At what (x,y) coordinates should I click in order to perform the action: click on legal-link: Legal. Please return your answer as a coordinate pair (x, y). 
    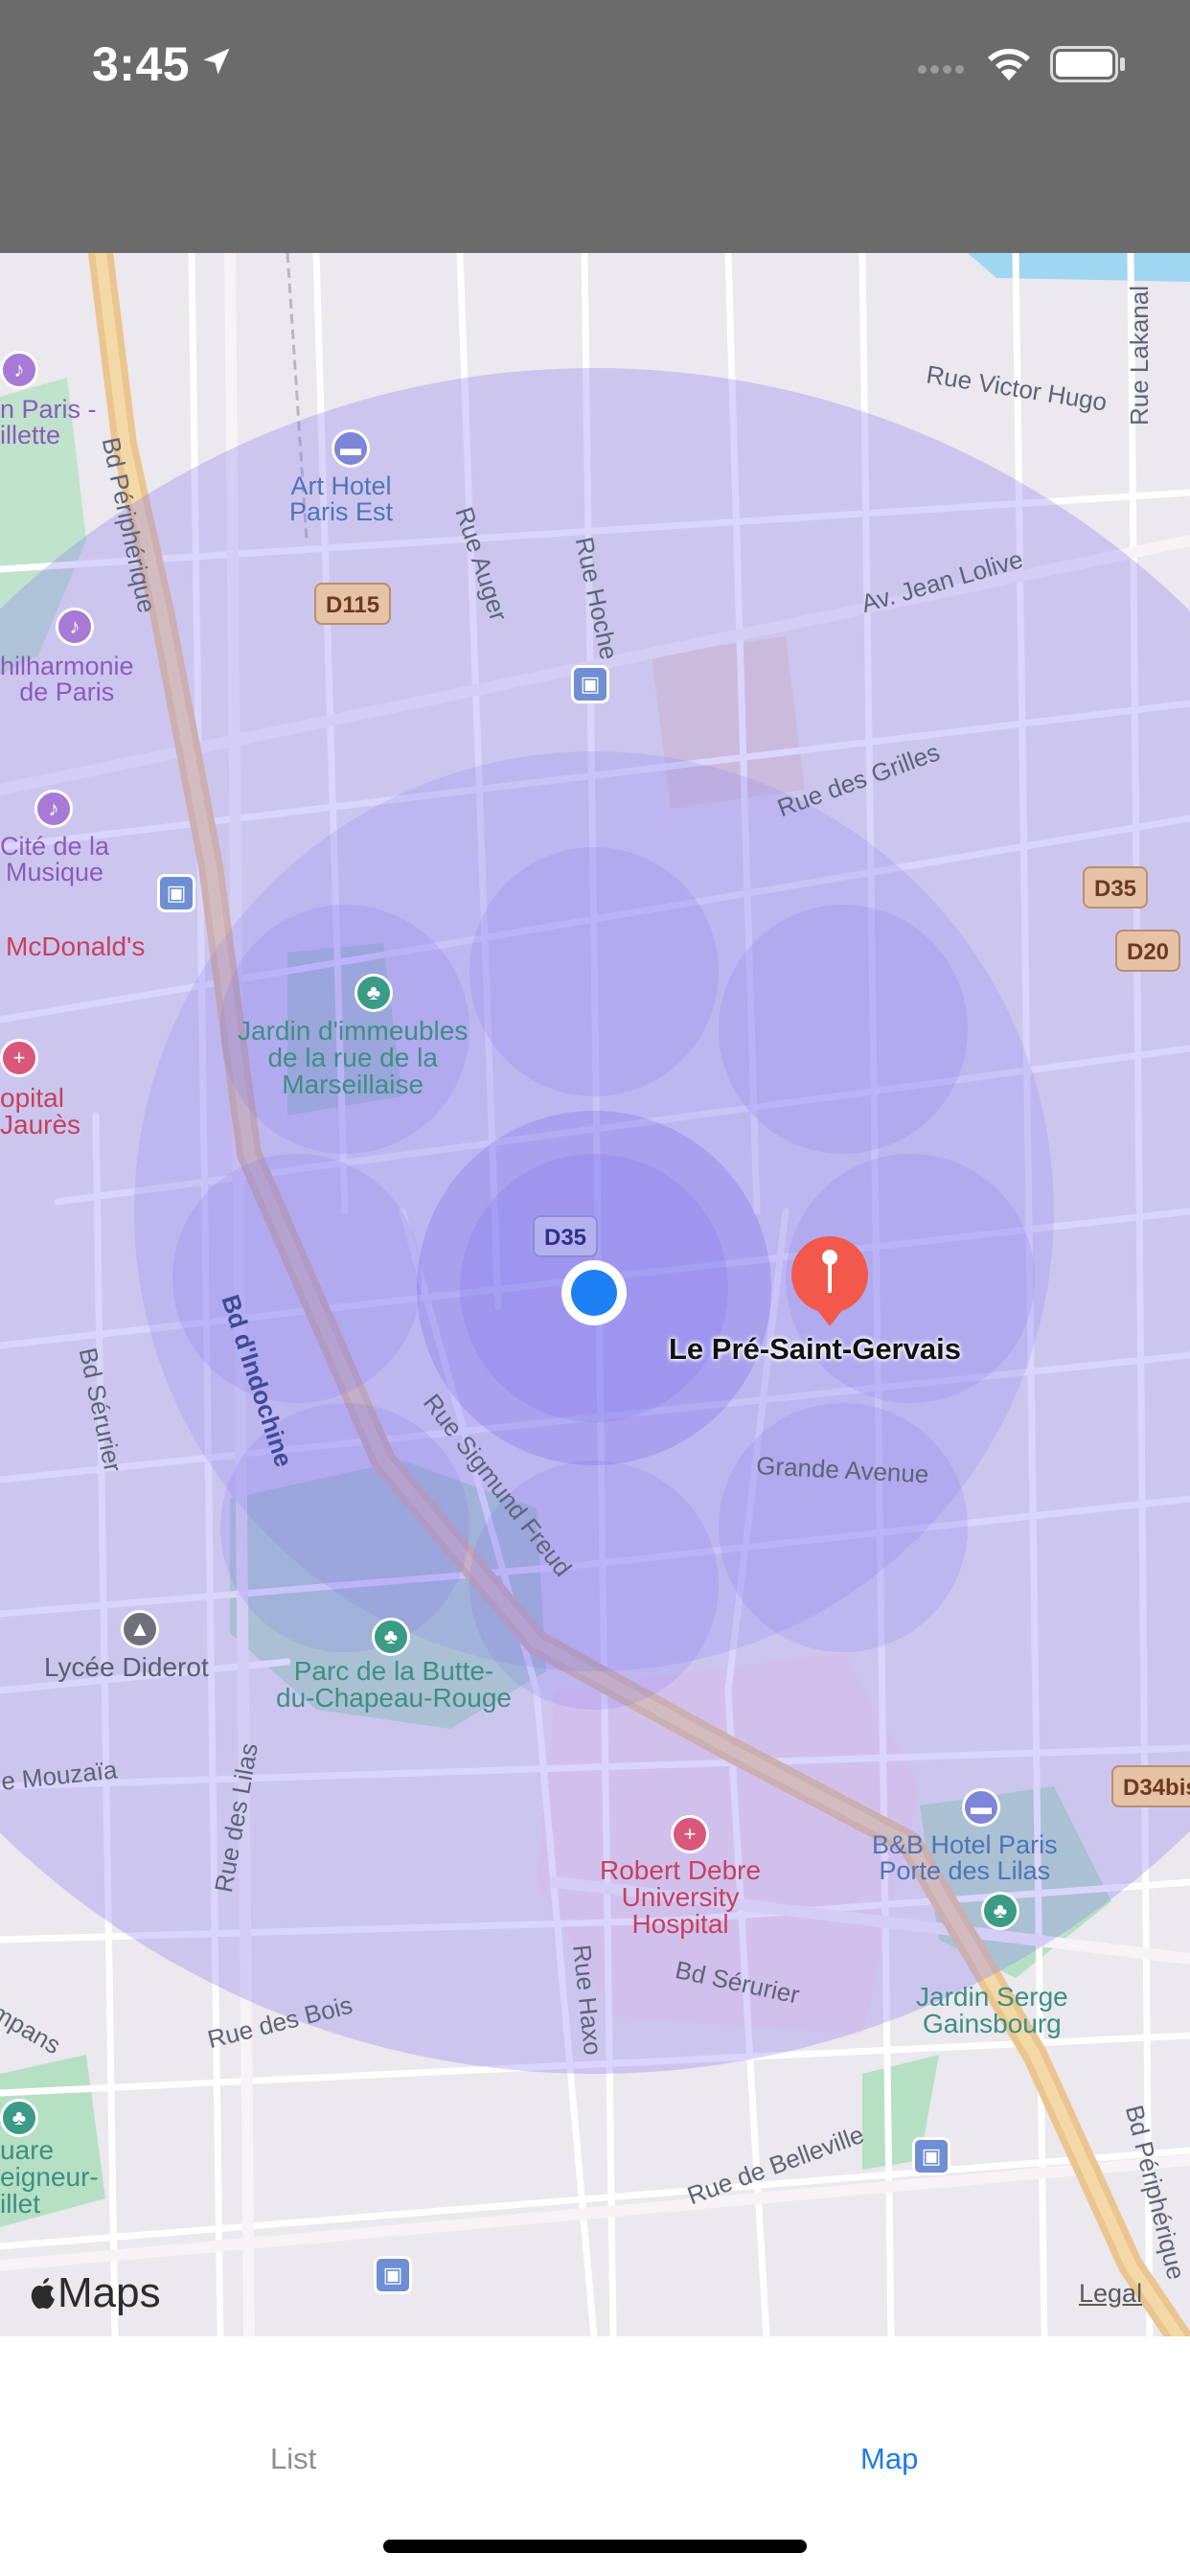
    Looking at the image, I should click on (1110, 2294).